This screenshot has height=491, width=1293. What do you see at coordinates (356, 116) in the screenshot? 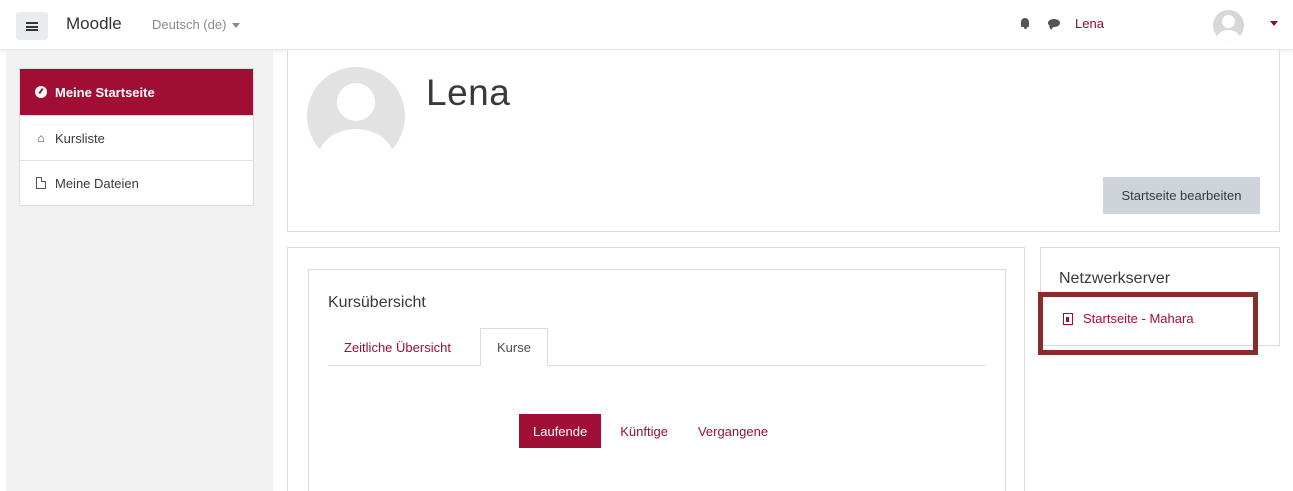
I see `profile-avatar` at bounding box center [356, 116].